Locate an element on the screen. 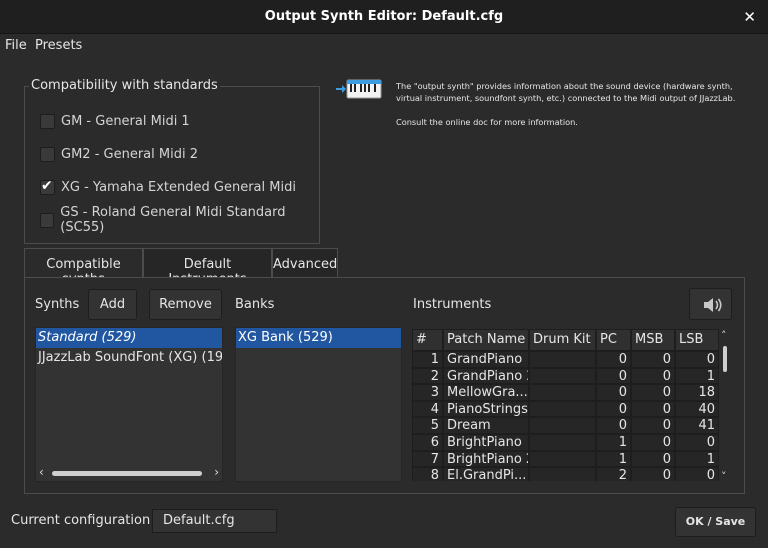  current-configuration-field: Default.cfg is located at coordinates (214, 521).